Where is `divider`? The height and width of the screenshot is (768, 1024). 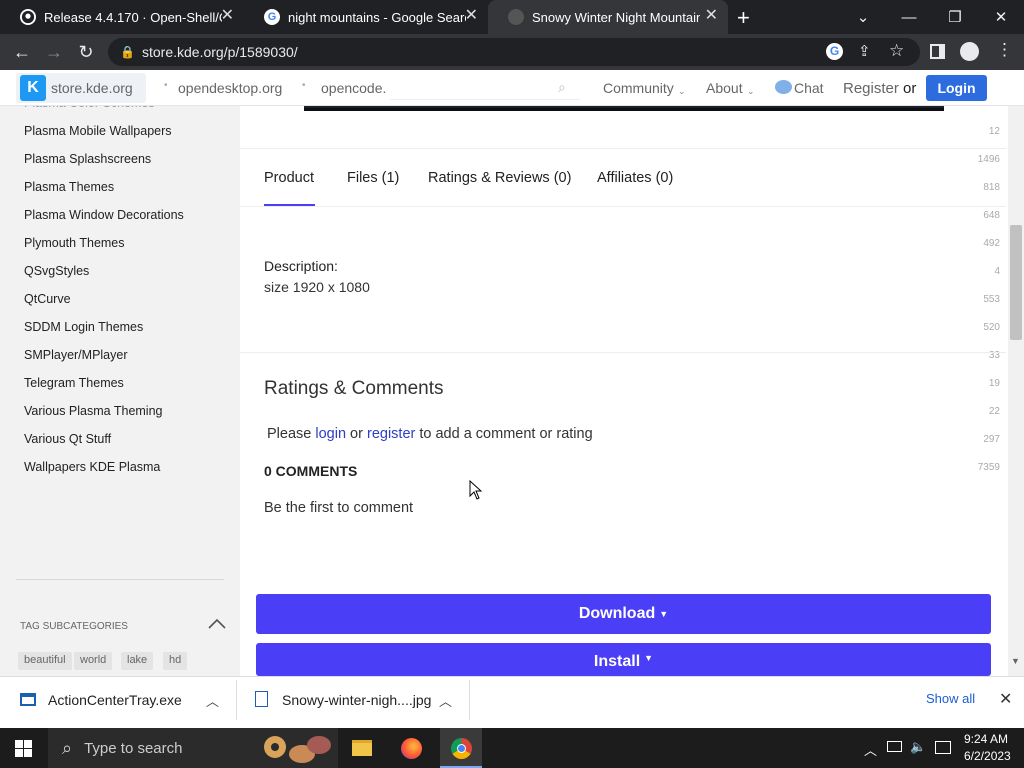 divider is located at coordinates (623, 352).